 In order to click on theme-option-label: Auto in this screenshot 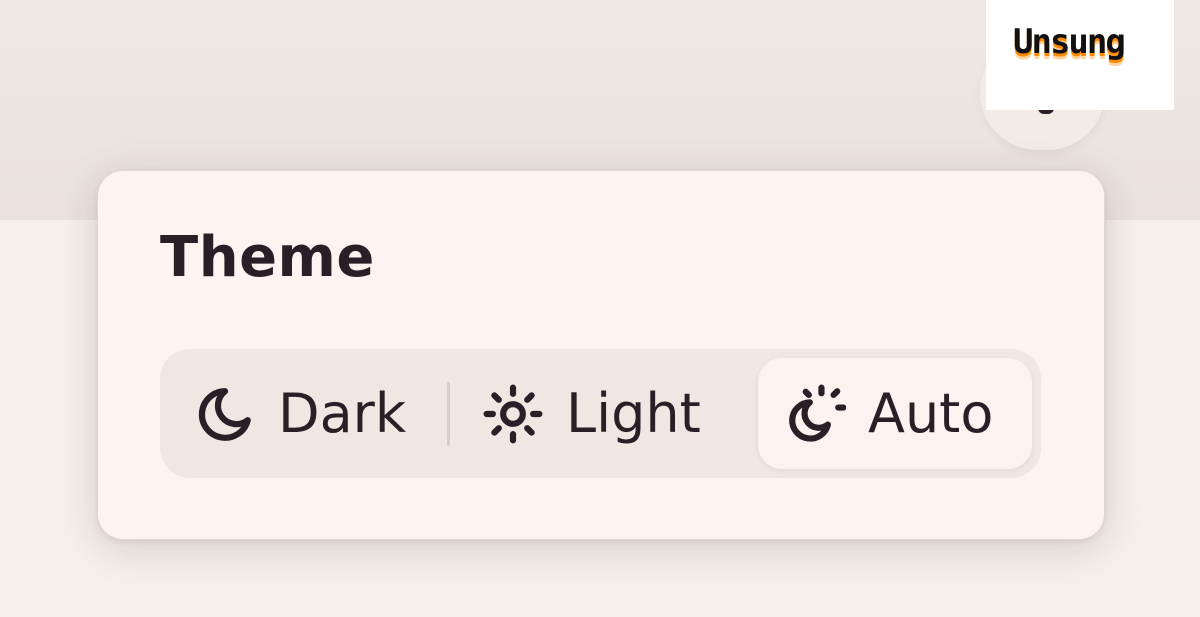, I will do `click(931, 413)`.